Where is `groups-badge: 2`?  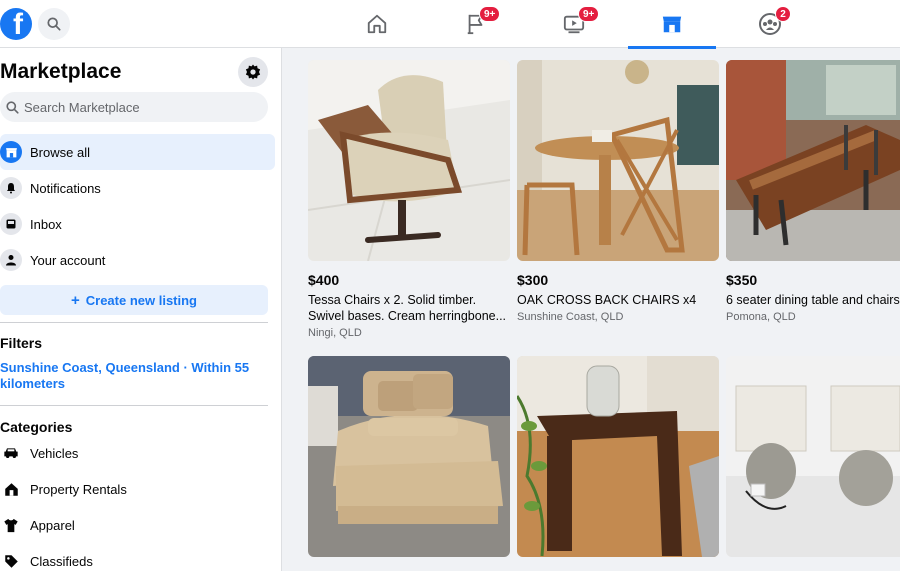 groups-badge: 2 is located at coordinates (783, 14).